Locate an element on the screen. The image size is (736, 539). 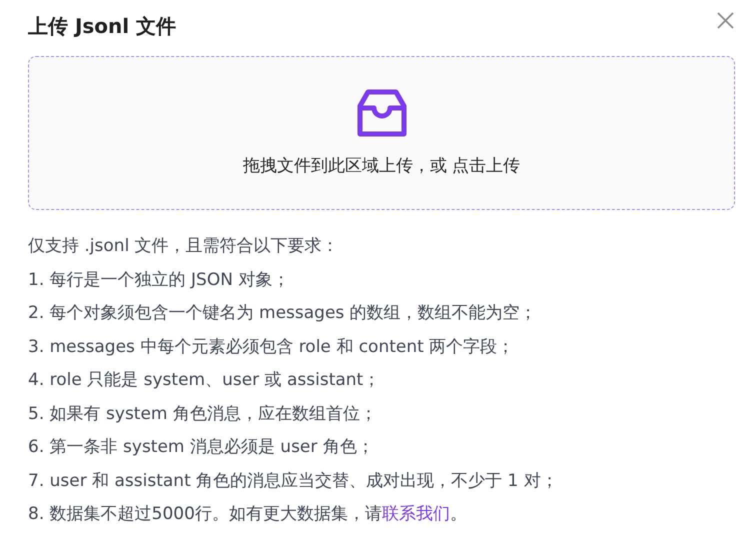
requirement-text: 8. 数据集不超过5000行。如有更大数据集，请联系我们。 is located at coordinates (248, 514).